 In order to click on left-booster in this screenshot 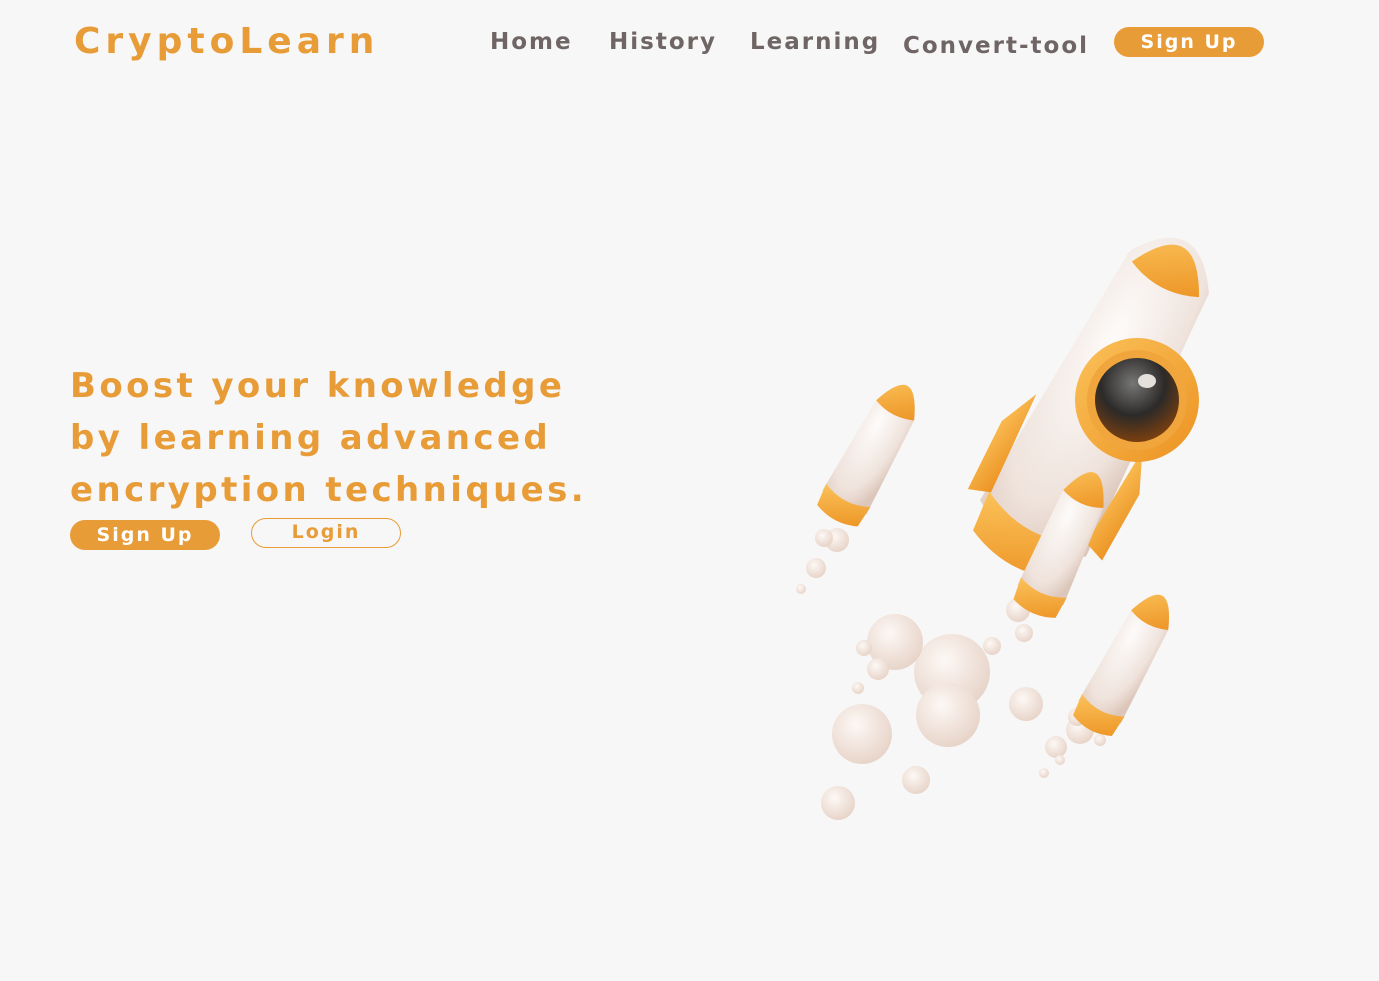, I will do `click(866, 455)`.